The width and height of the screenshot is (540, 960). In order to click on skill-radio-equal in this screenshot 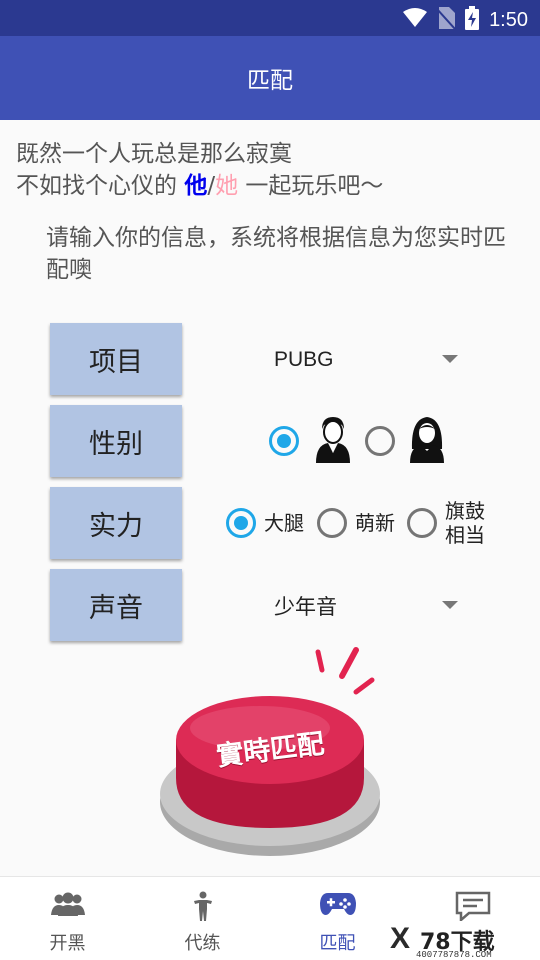, I will do `click(422, 523)`.